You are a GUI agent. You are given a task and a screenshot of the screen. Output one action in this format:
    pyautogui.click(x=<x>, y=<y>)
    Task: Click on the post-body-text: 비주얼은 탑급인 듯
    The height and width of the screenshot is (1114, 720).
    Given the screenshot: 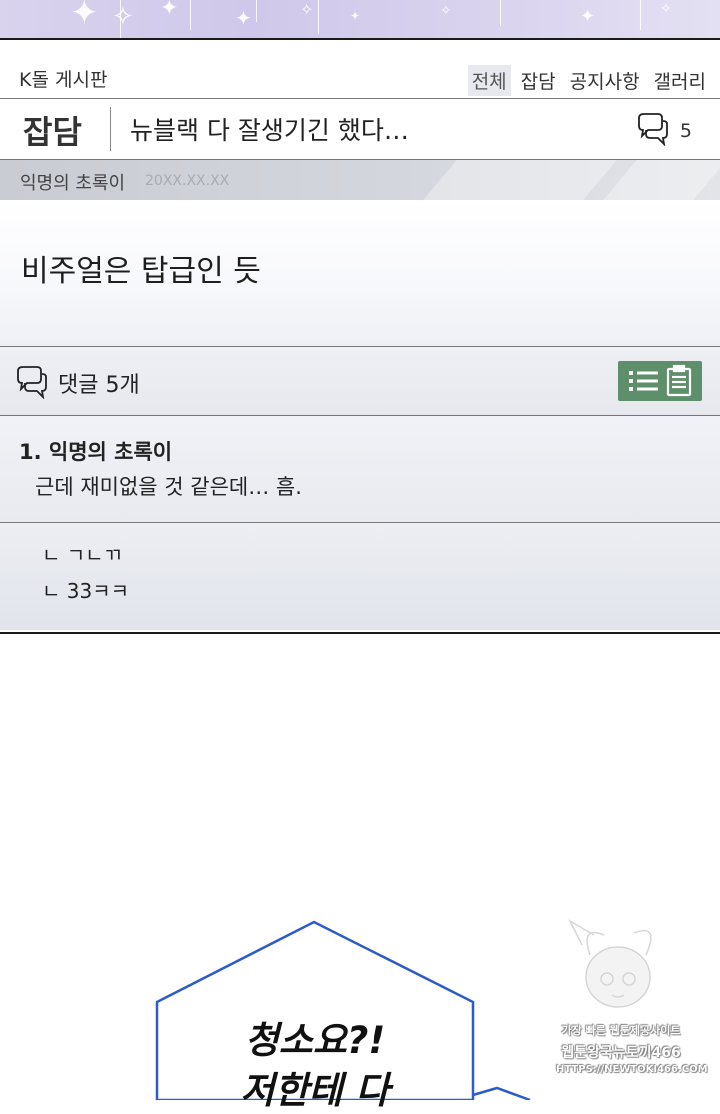 What is the action you would take?
    pyautogui.click(x=141, y=271)
    